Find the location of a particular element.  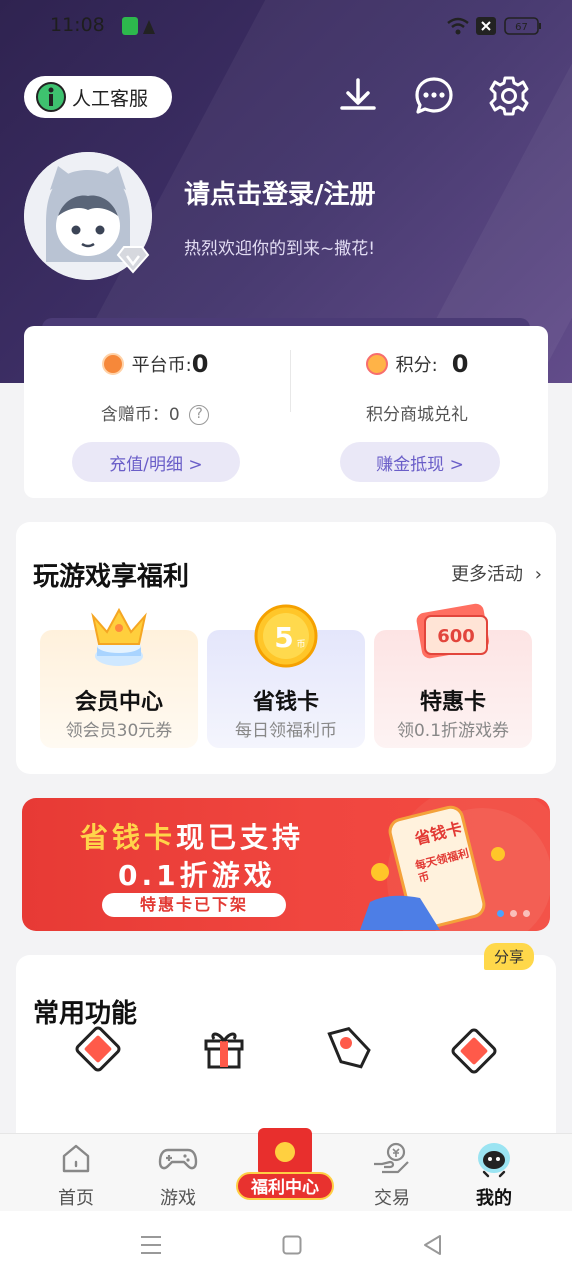

banner-line2: 0.1折游戏 is located at coordinates (197, 875).